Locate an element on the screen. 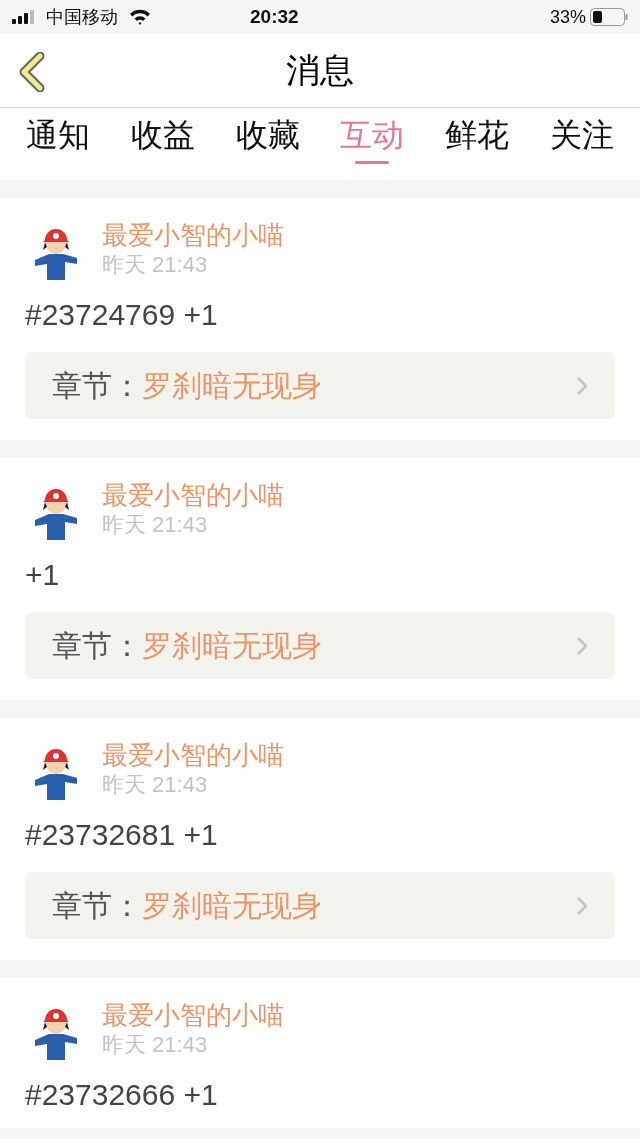 The image size is (640, 1139). tab: 通知 is located at coordinates (58, 144).